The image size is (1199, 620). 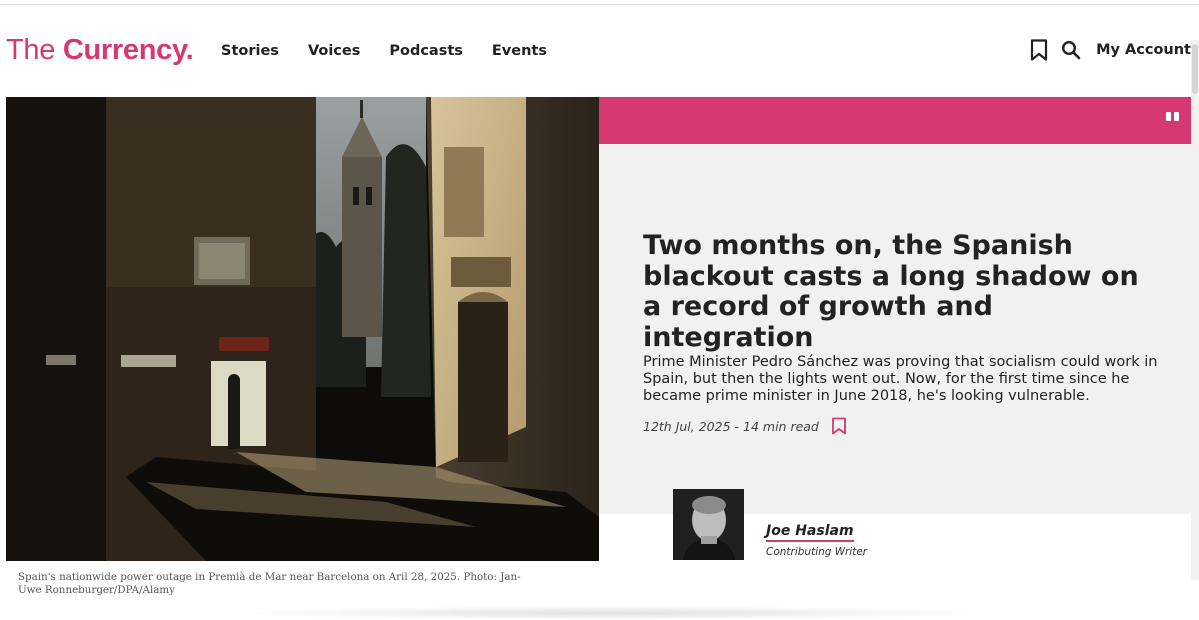 I want to click on logo-name: Currency, so click(x=124, y=50).